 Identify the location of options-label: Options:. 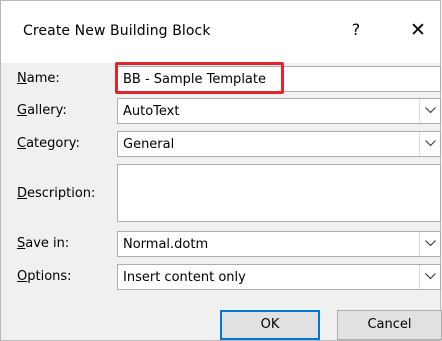
(44, 276).